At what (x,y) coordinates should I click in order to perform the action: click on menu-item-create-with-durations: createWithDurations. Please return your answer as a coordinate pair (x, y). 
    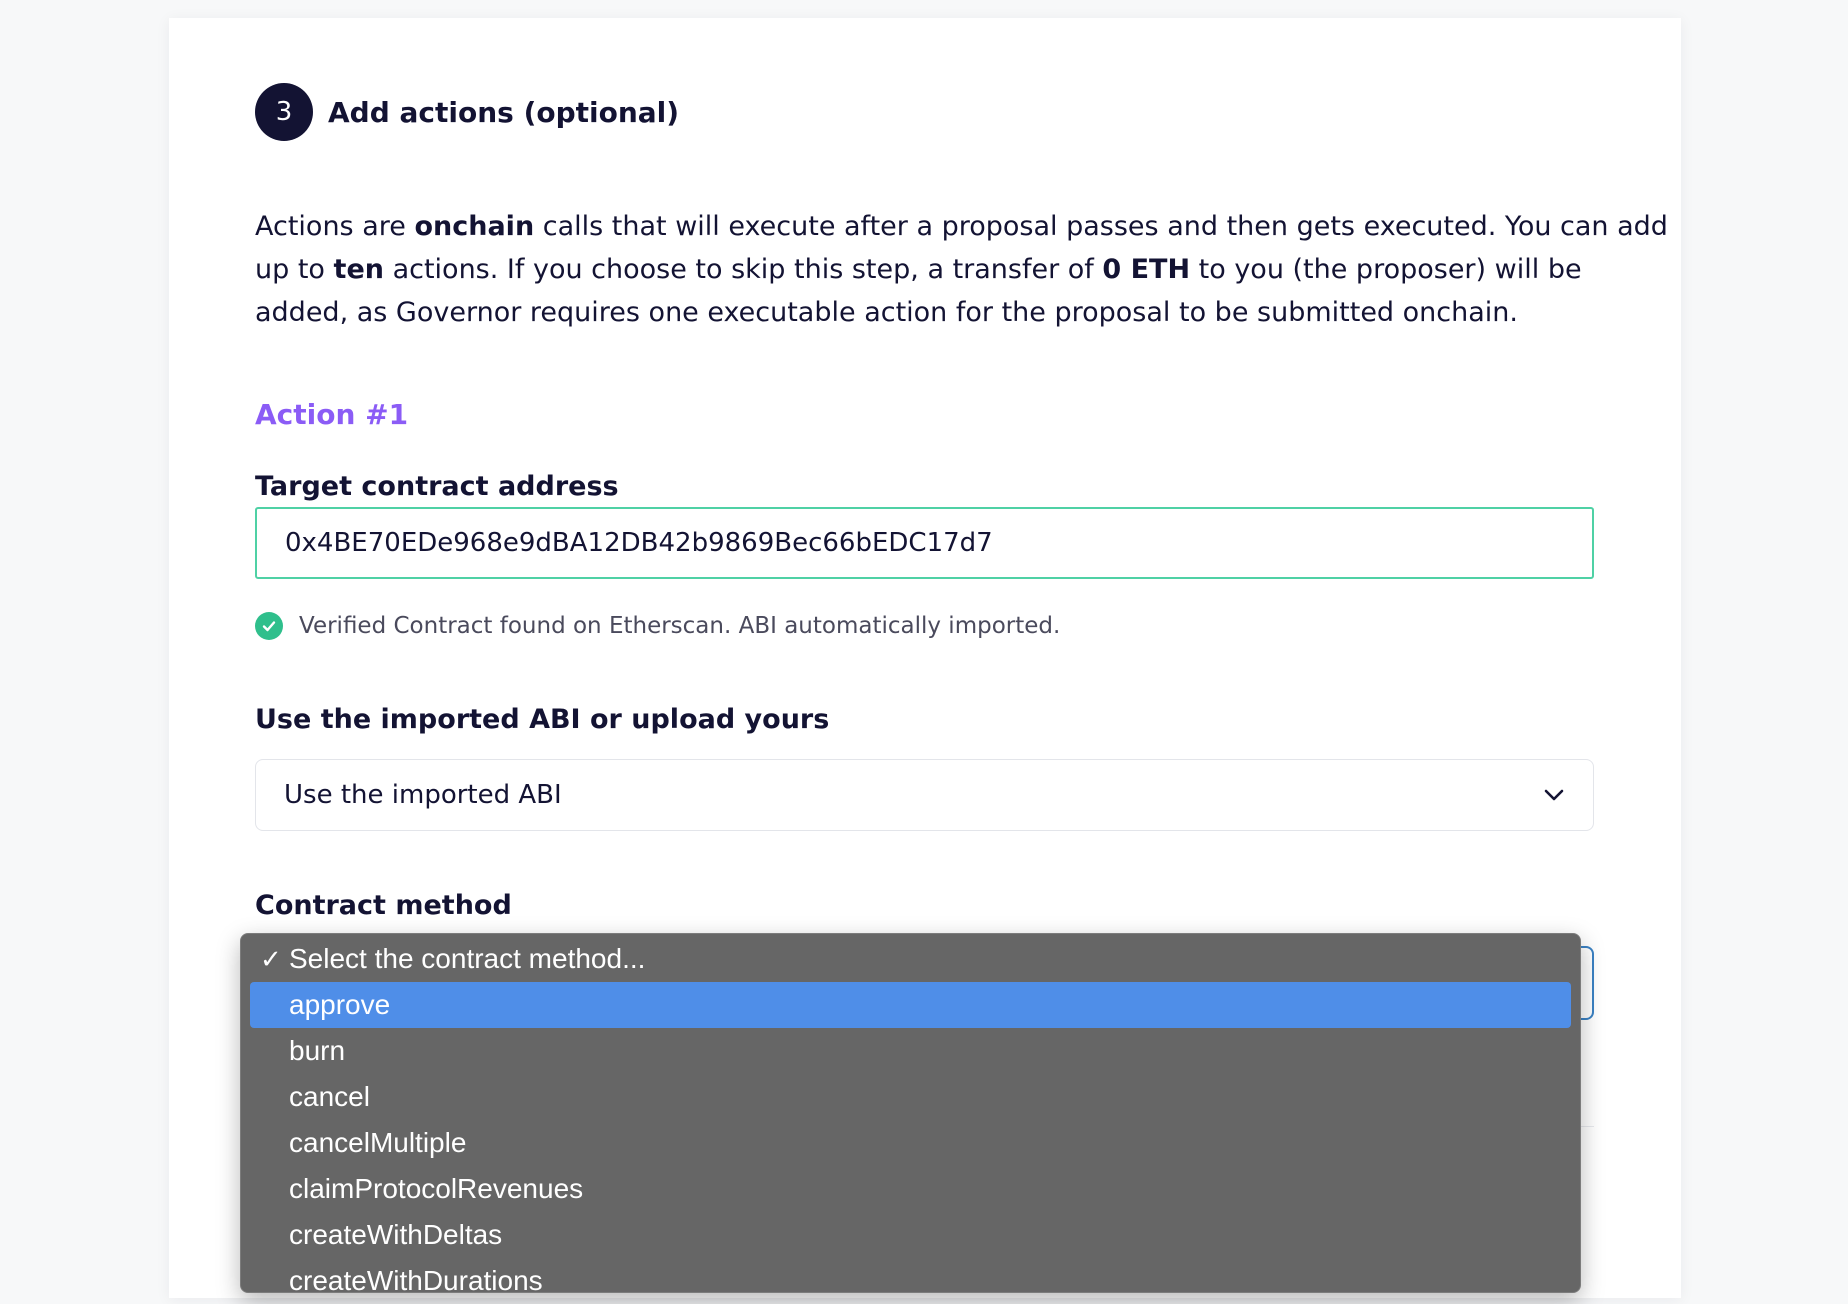
    Looking at the image, I should click on (910, 1281).